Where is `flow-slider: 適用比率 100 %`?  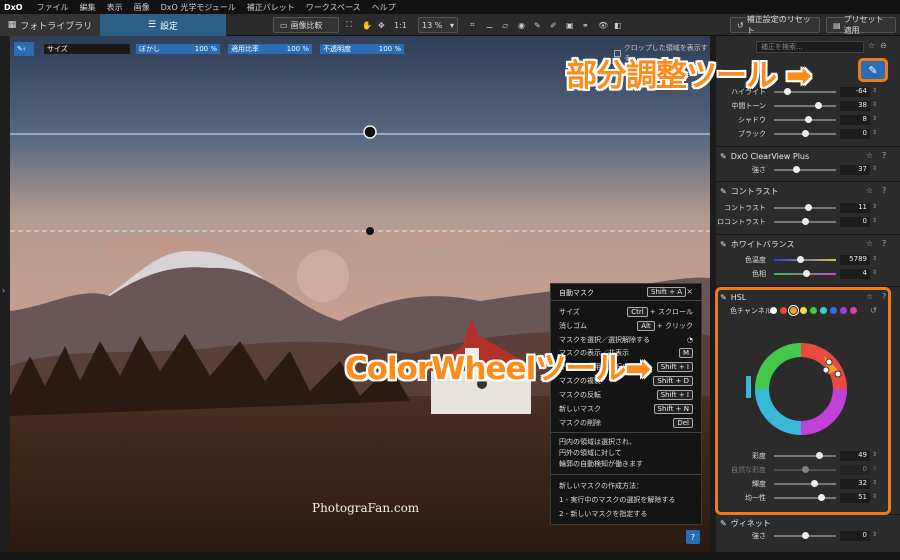 flow-slider: 適用比率 100 % is located at coordinates (270, 49).